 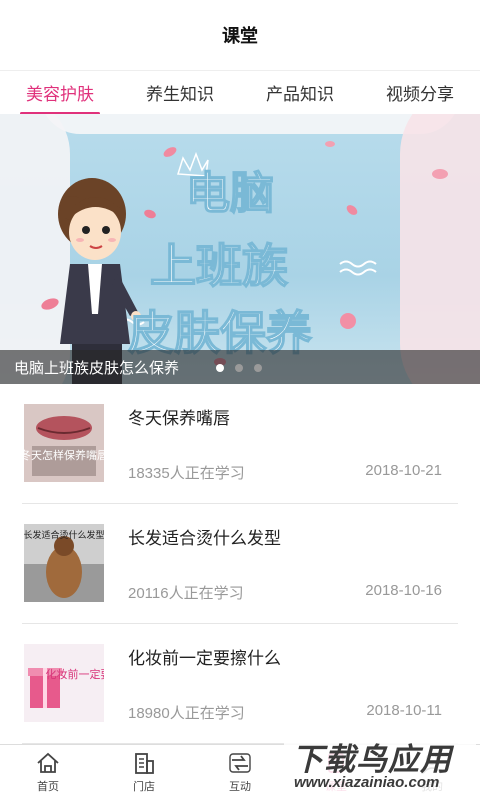 I want to click on tabbar-label: 首页, so click(x=48, y=787).